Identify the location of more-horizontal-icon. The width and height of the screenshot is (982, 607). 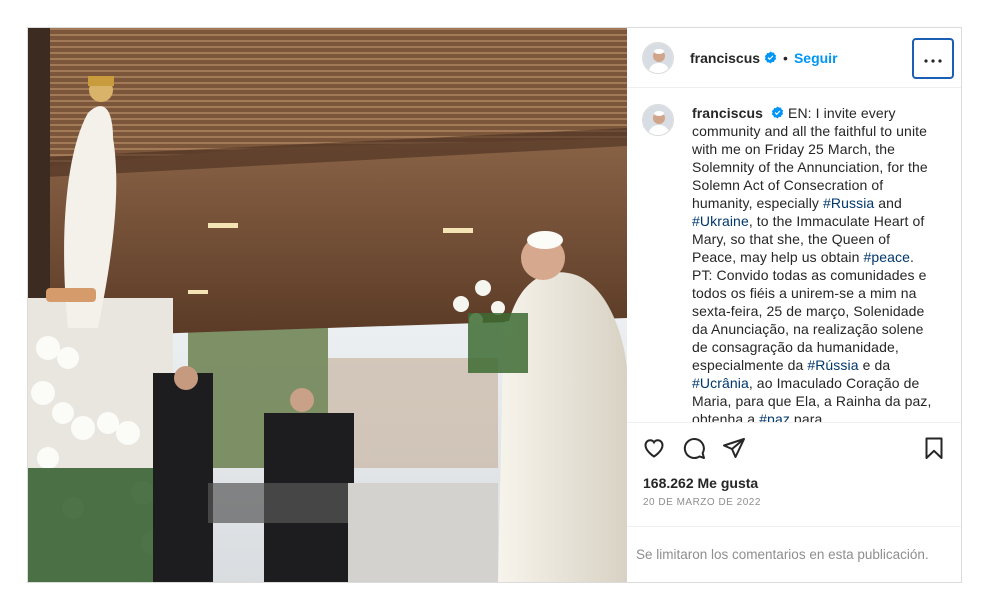
(933, 59).